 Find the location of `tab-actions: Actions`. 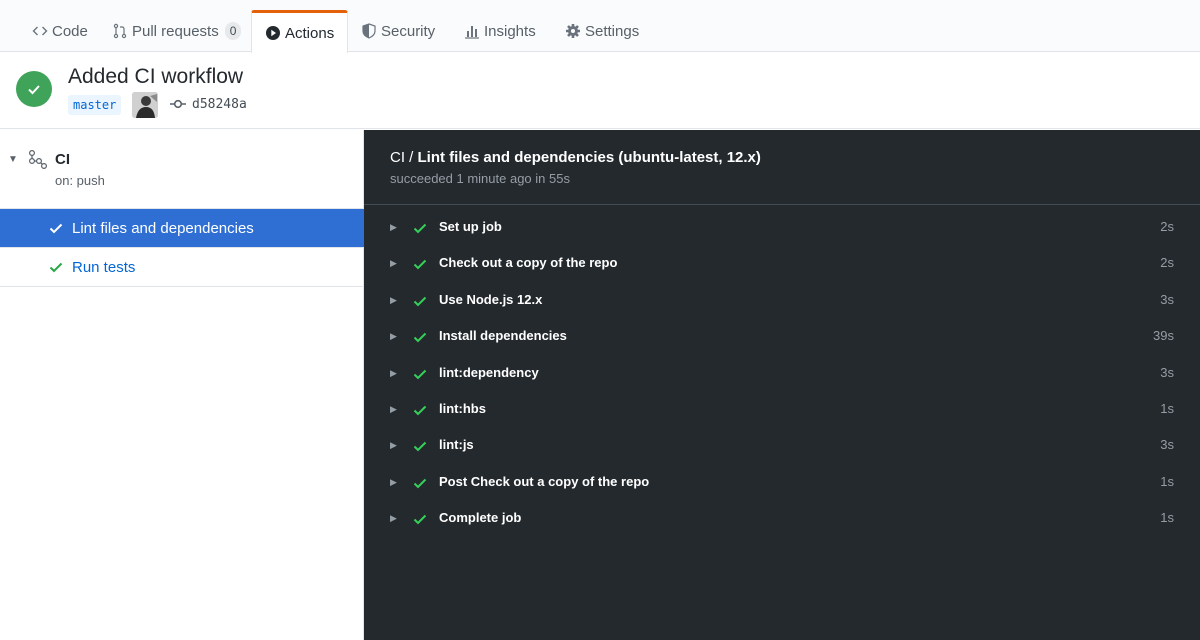

tab-actions: Actions is located at coordinates (300, 31).